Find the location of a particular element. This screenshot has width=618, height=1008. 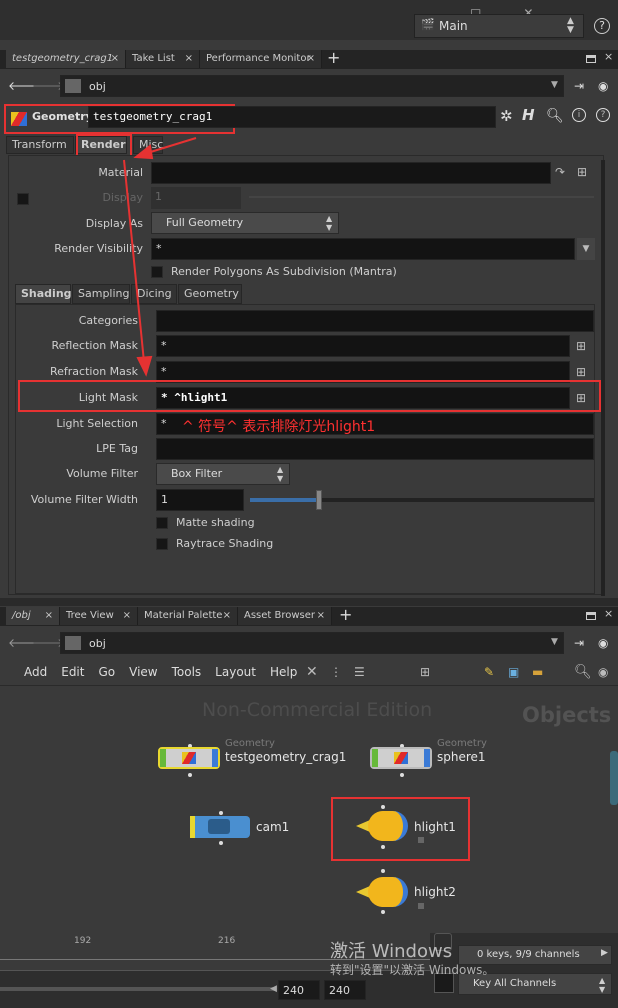

tab-material-palette: Material Palette × is located at coordinates (188, 616).